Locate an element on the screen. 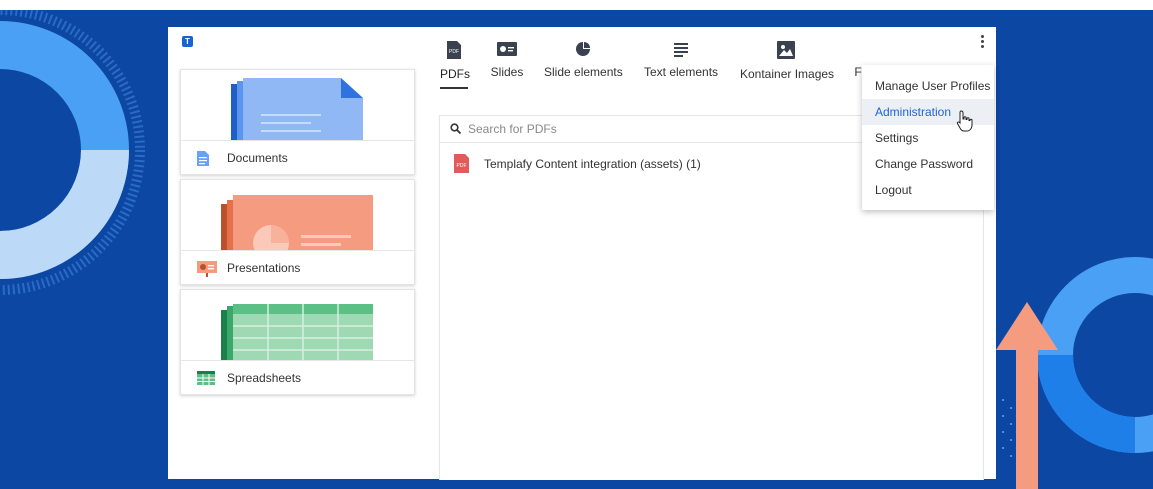  text-lines-icon is located at coordinates (681, 50).